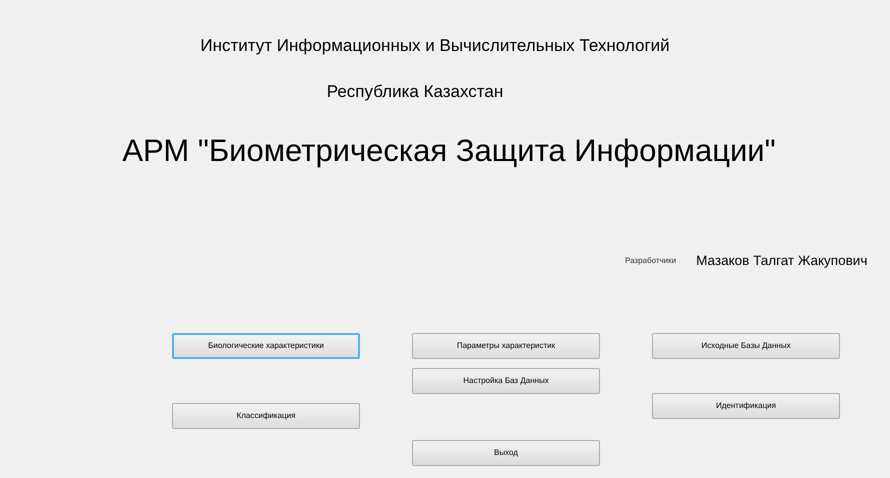 The height and width of the screenshot is (478, 890). Describe the element at coordinates (266, 415) in the screenshot. I see `form-button: Классификация` at that location.